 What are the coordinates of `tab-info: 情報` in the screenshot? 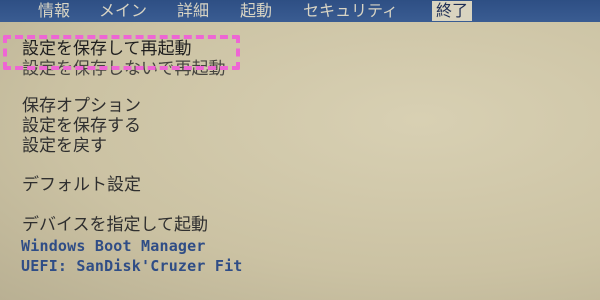 It's located at (54, 11).